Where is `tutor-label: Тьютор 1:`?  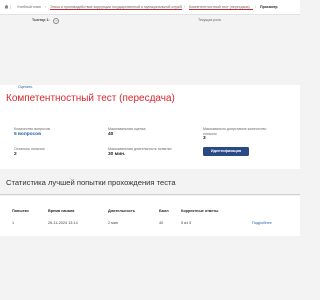
tutor-label: Тьютор 1: is located at coordinates (41, 20).